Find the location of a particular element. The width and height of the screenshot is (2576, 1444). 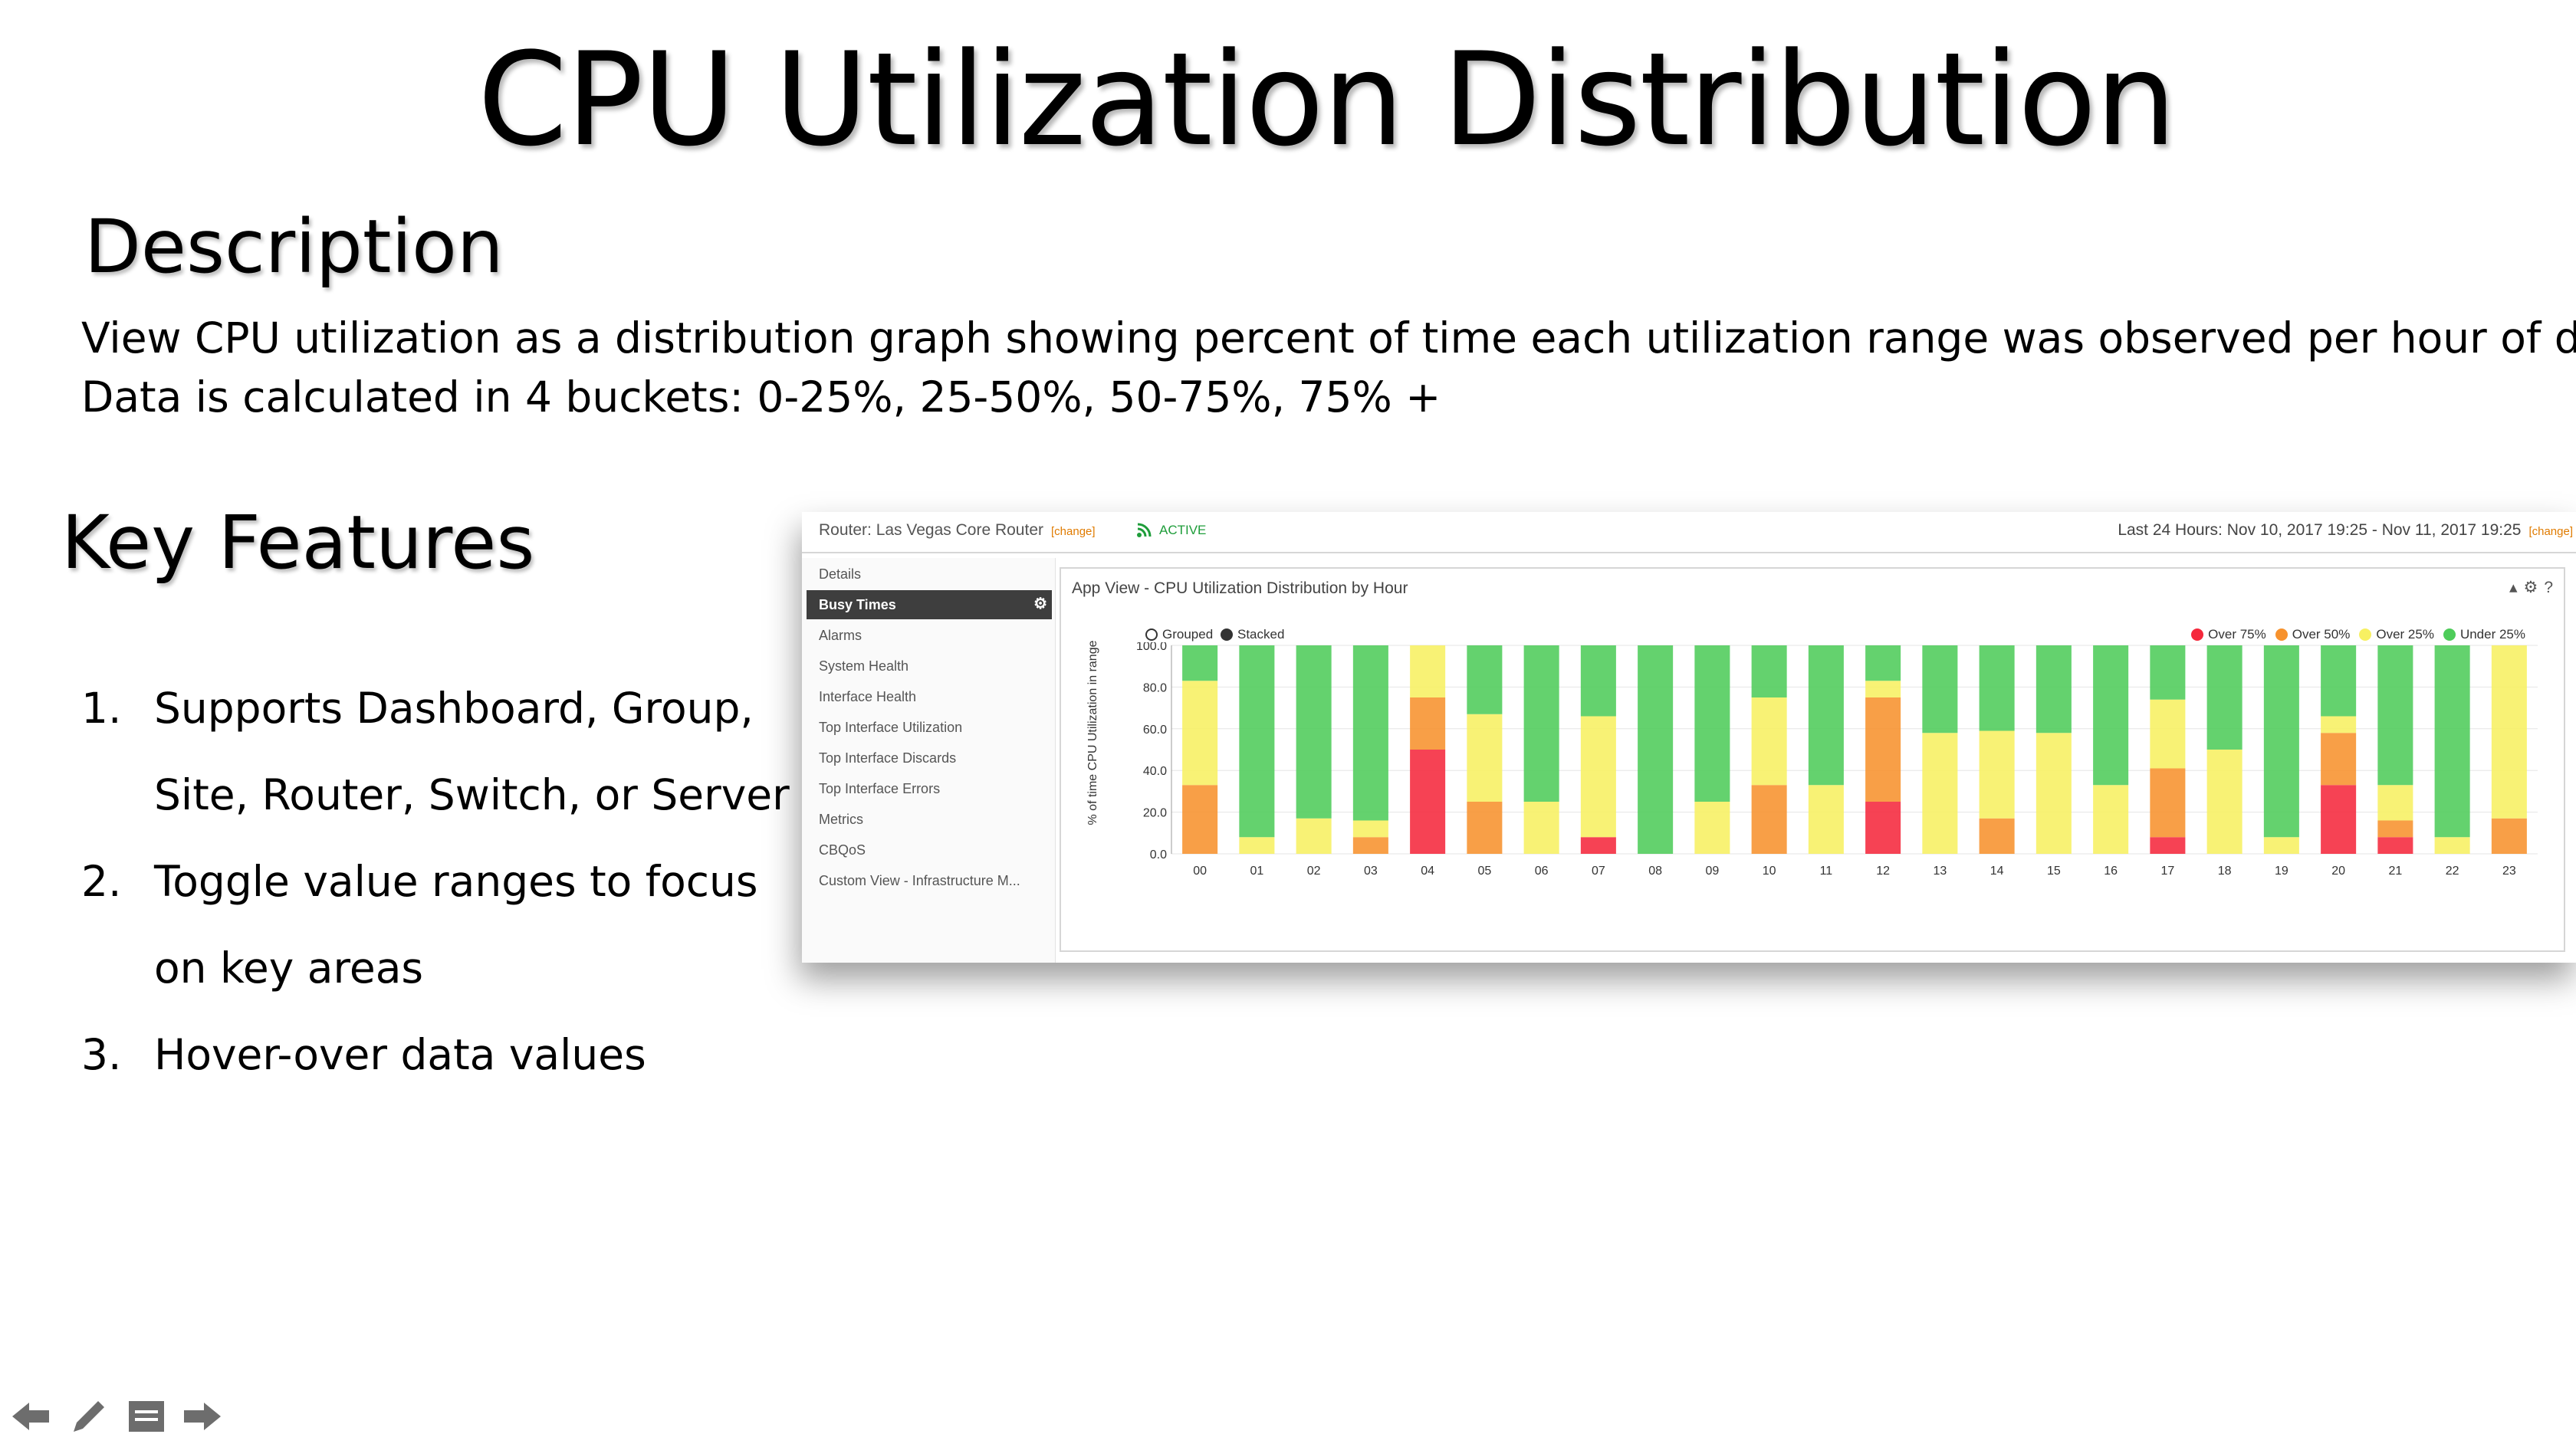

sidebar-item: Alarms is located at coordinates (929, 635).